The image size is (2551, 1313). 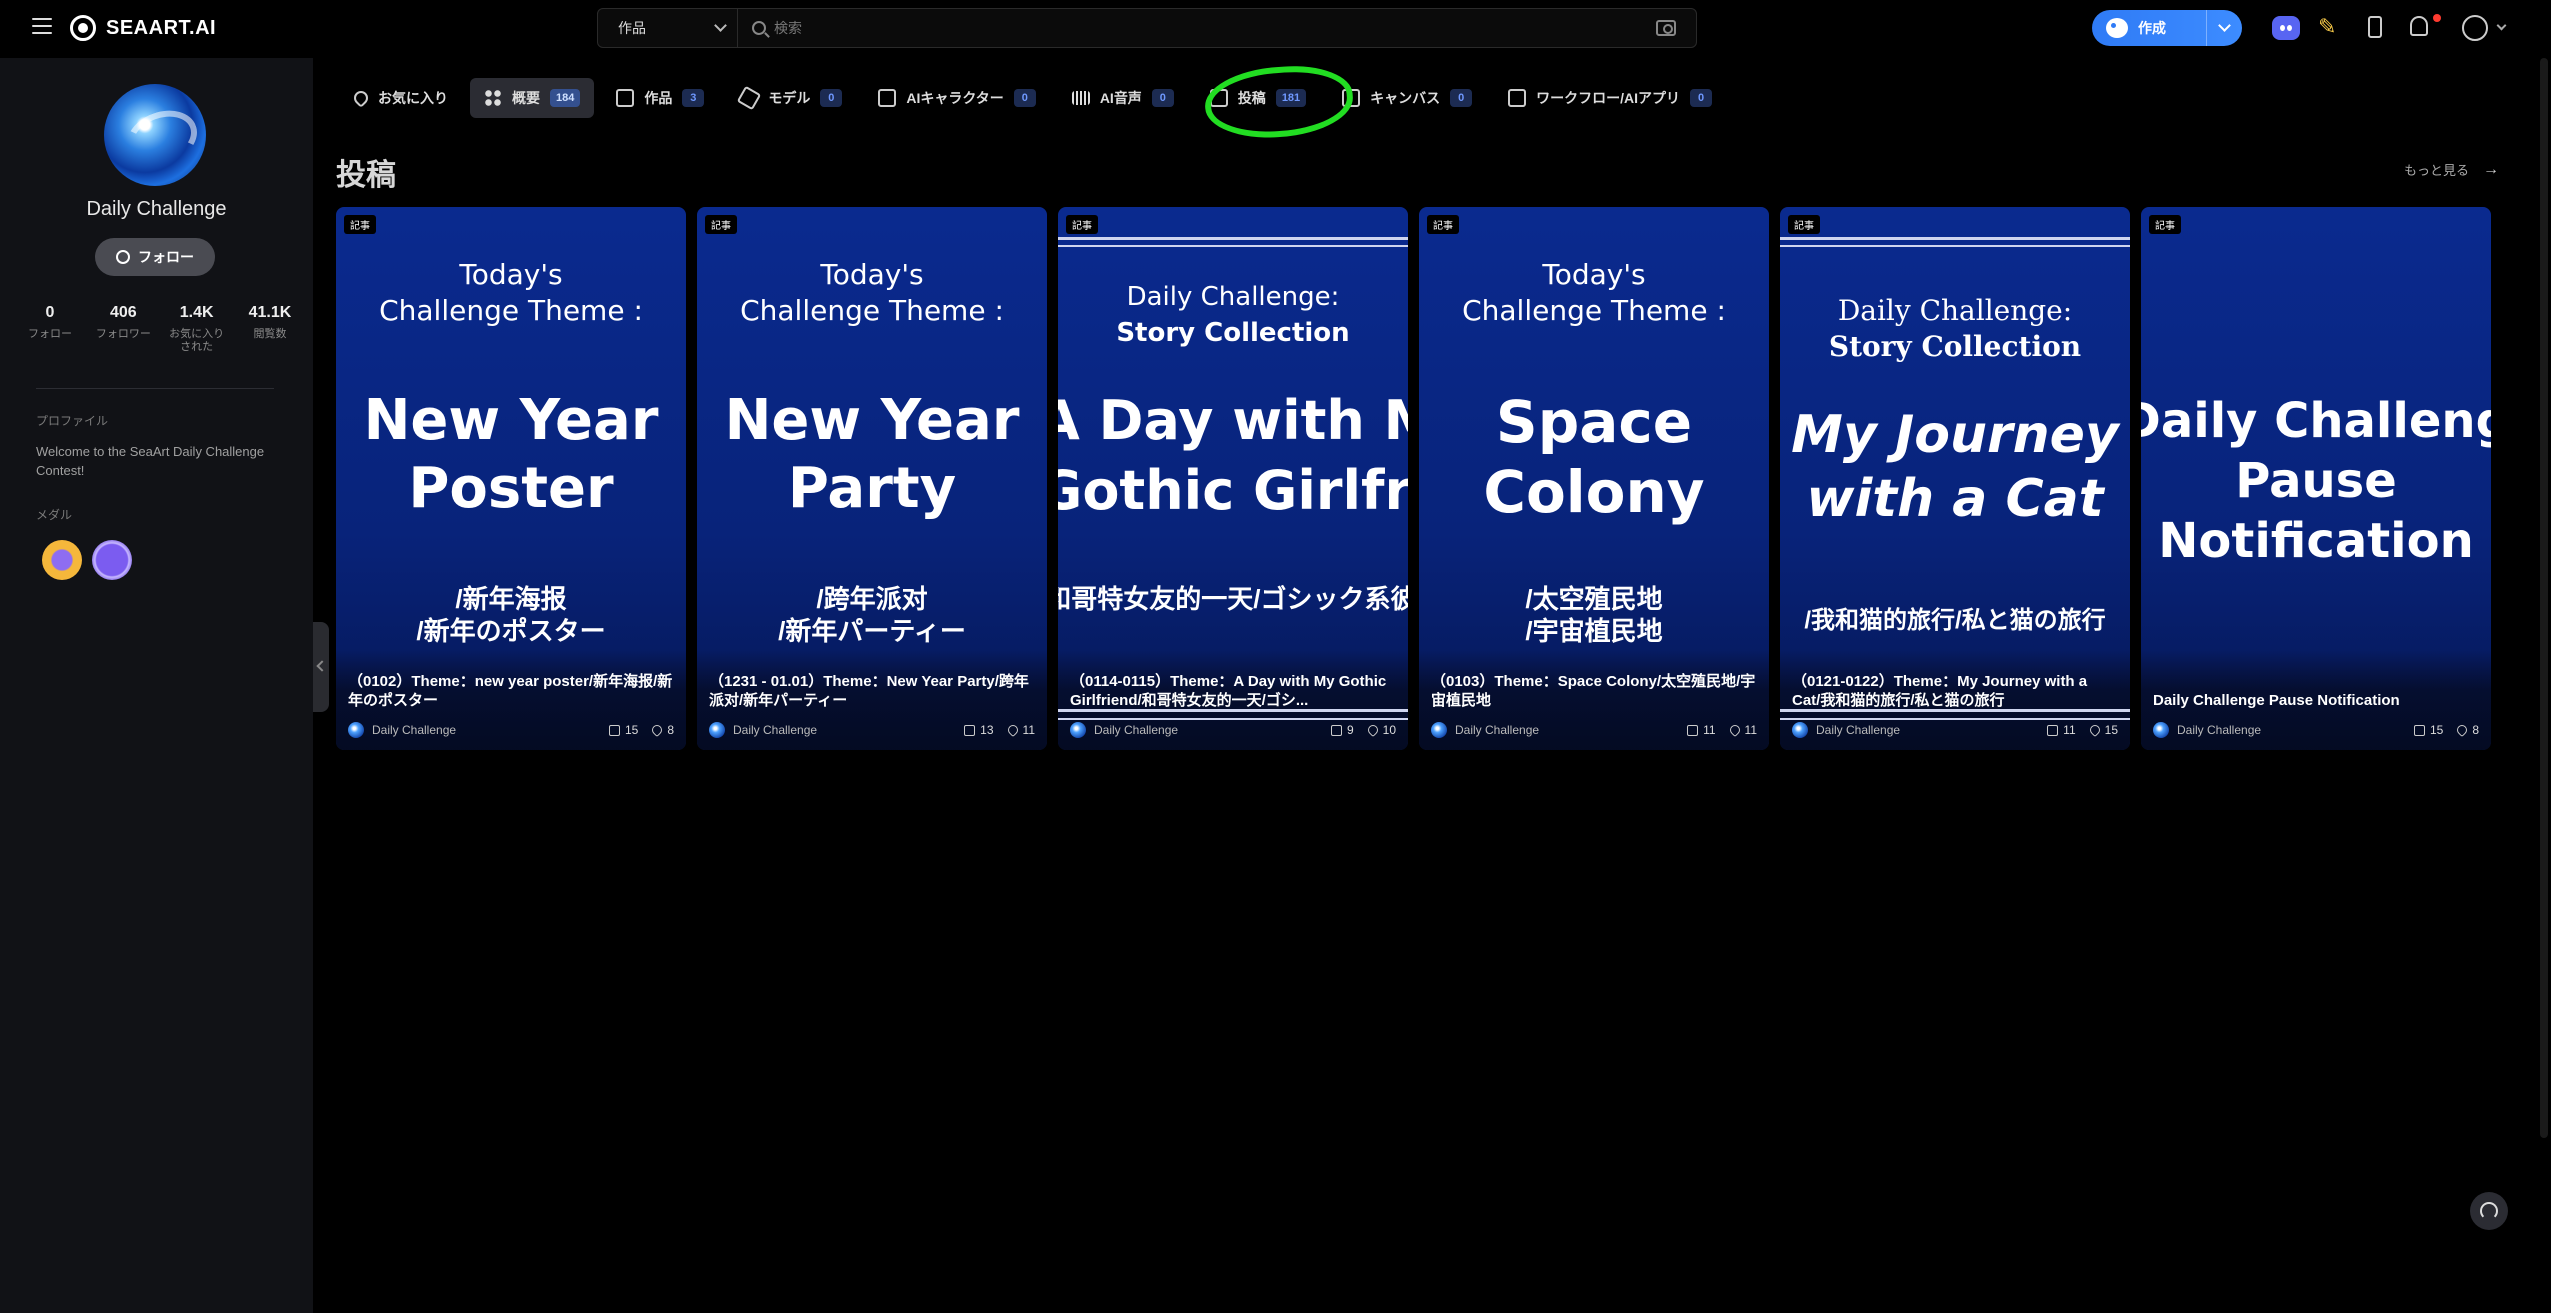 What do you see at coordinates (2375, 27) in the screenshot?
I see `mobile-app-icon` at bounding box center [2375, 27].